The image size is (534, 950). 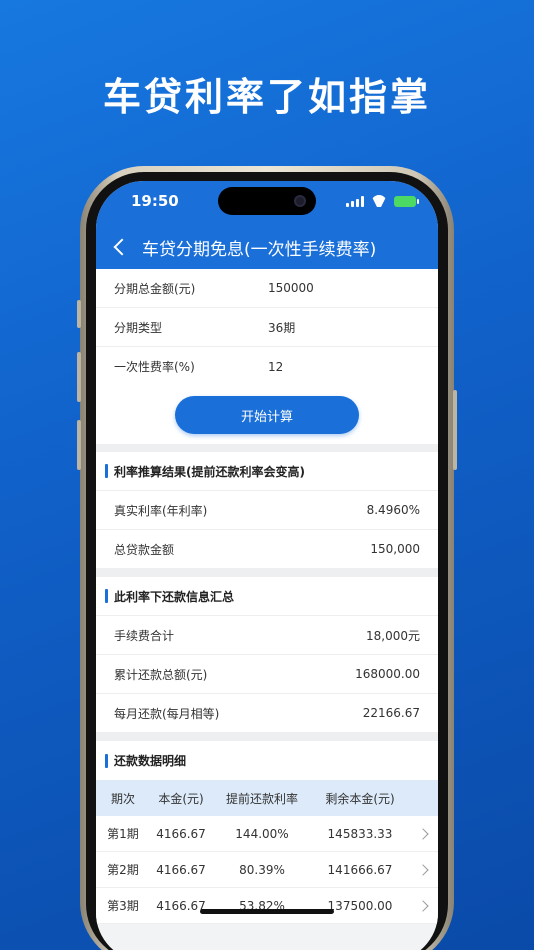 I want to click on term-field: 分期类型 36期, so click(x=267, y=327).